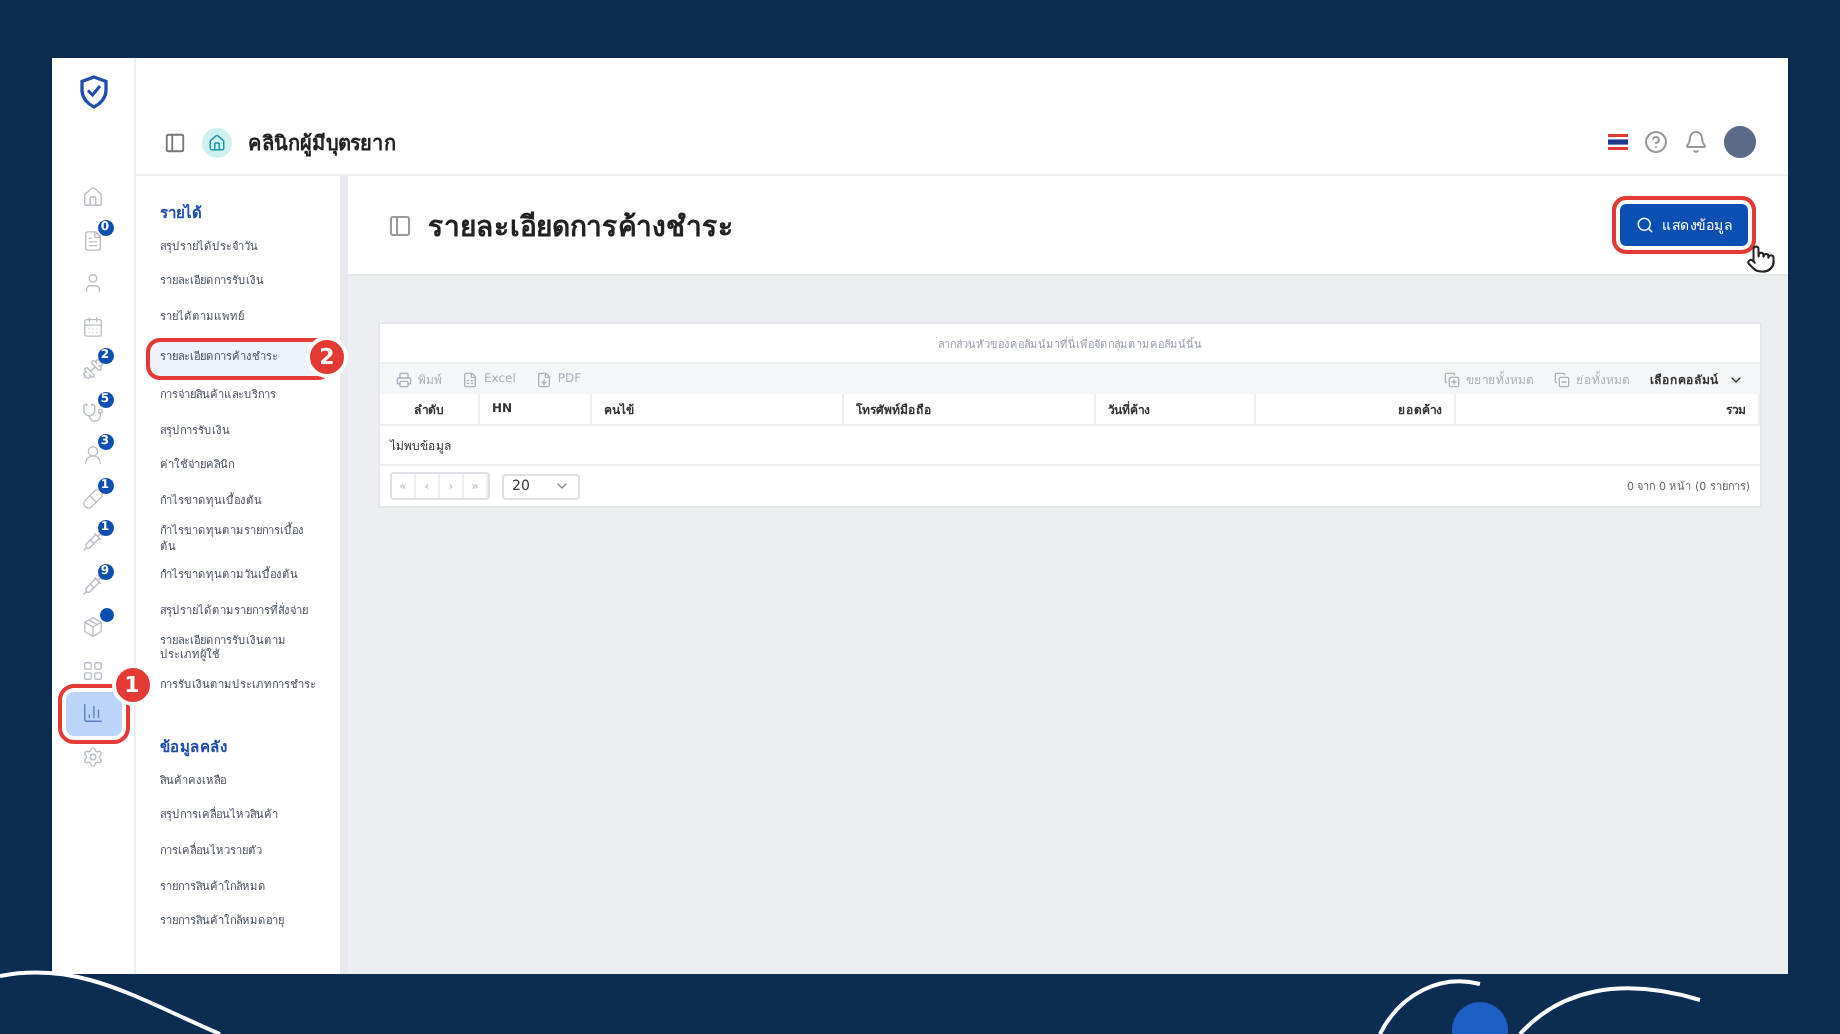 This screenshot has width=1840, height=1034. Describe the element at coordinates (400, 225) in the screenshot. I see `page-icon` at that location.